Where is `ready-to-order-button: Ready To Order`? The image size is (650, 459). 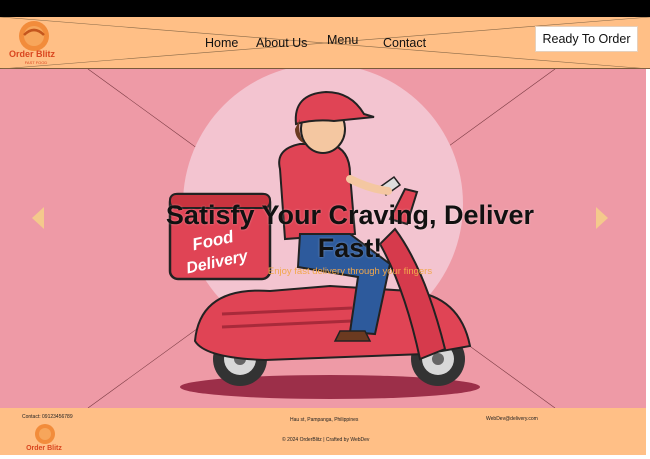
ready-to-order-button: Ready To Order is located at coordinates (586, 39).